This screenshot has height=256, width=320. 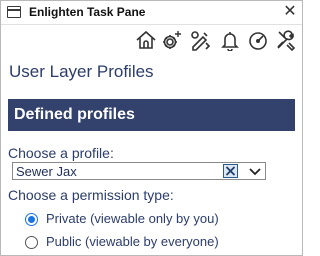 I want to click on section-title: Defined profiles, so click(x=74, y=114).